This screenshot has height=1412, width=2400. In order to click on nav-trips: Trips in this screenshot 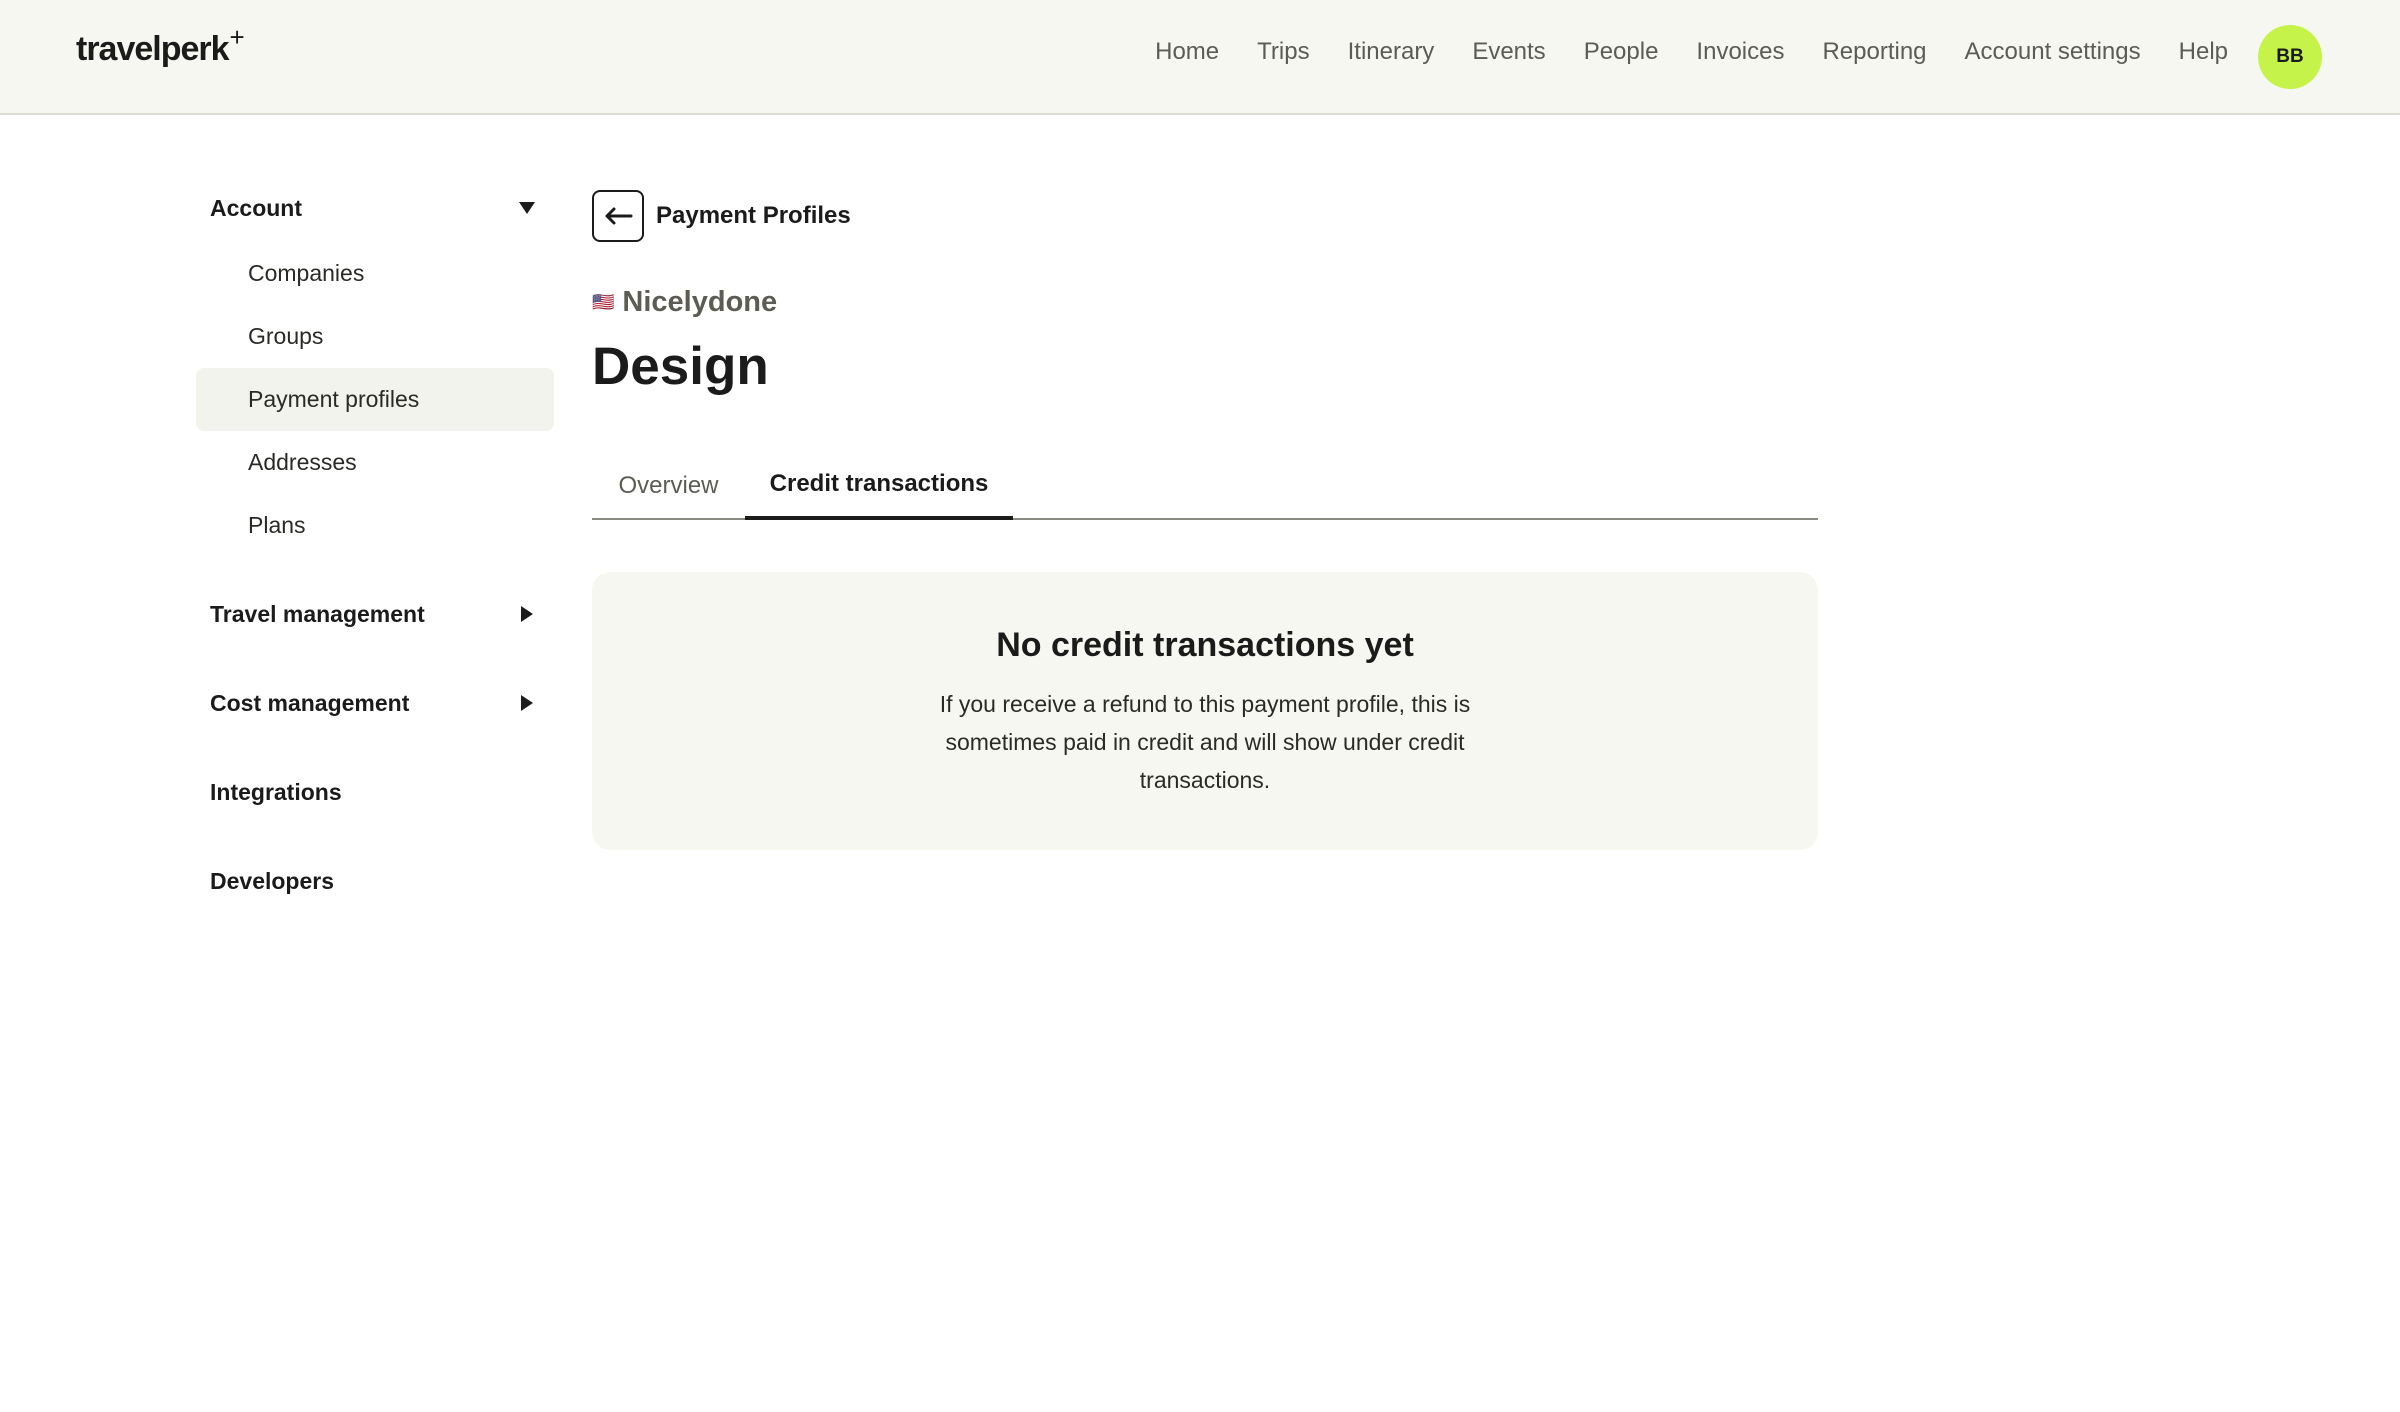, I will do `click(1283, 52)`.